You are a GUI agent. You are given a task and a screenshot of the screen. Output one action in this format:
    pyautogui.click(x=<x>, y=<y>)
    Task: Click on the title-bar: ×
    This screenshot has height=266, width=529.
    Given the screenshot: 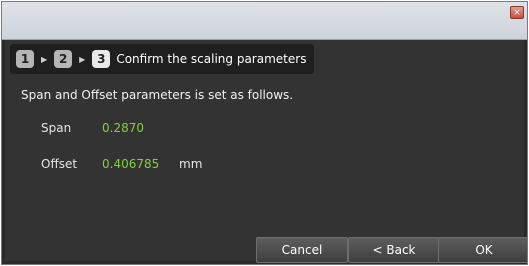 What is the action you would take?
    pyautogui.click(x=264, y=21)
    